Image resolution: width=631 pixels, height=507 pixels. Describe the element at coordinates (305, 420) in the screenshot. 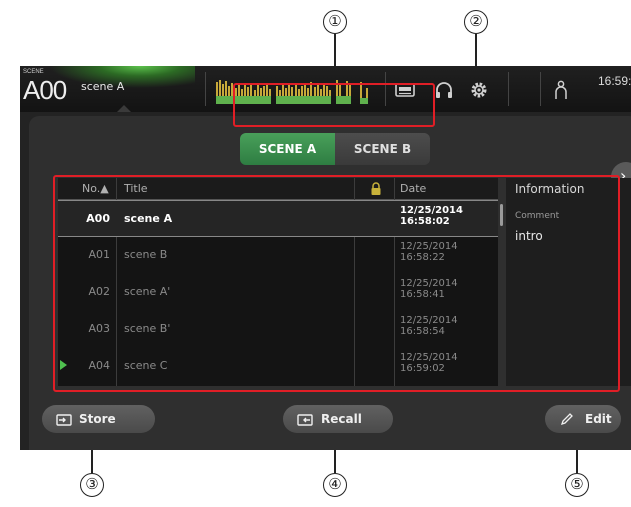

I see `recall-icon` at that location.